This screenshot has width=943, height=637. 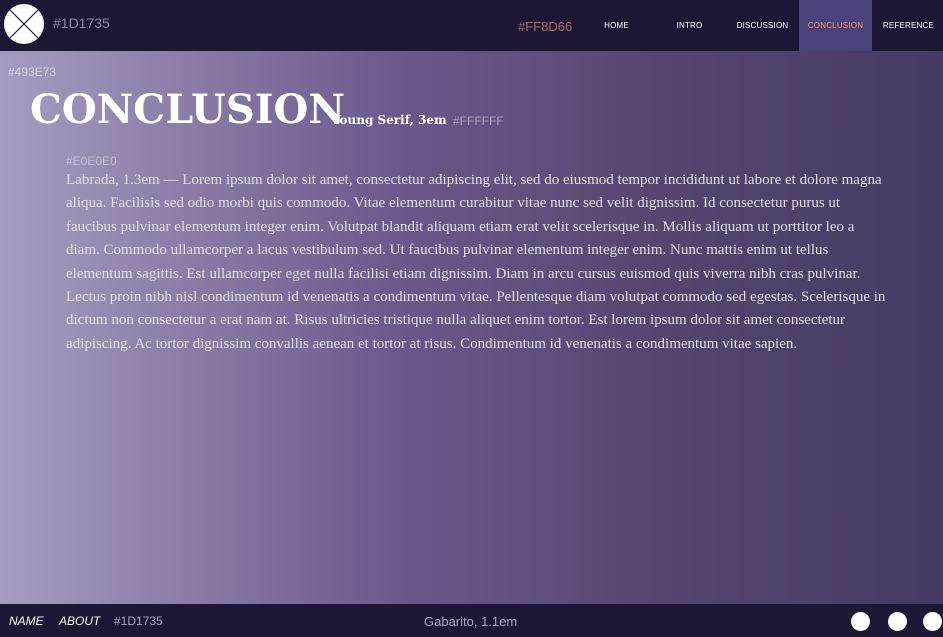 I want to click on footer-font-note: Gabarito, 1.1em, so click(x=471, y=621).